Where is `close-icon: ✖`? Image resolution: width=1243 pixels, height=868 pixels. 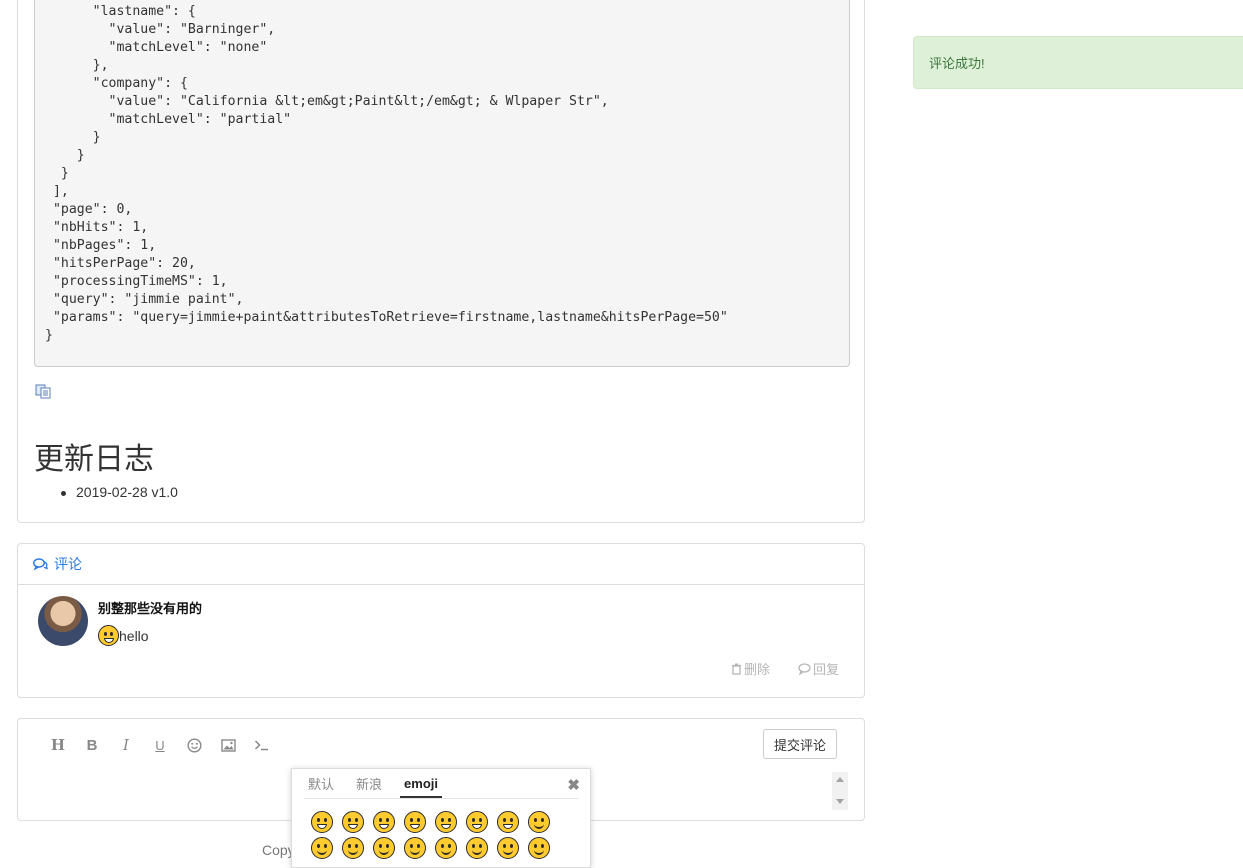 close-icon: ✖ is located at coordinates (573, 785).